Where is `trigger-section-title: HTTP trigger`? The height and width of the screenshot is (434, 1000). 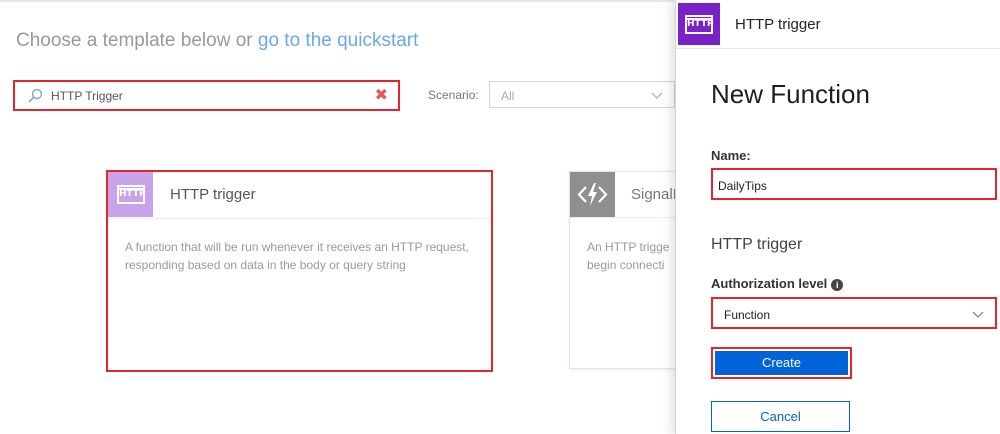 trigger-section-title: HTTP trigger is located at coordinates (757, 244).